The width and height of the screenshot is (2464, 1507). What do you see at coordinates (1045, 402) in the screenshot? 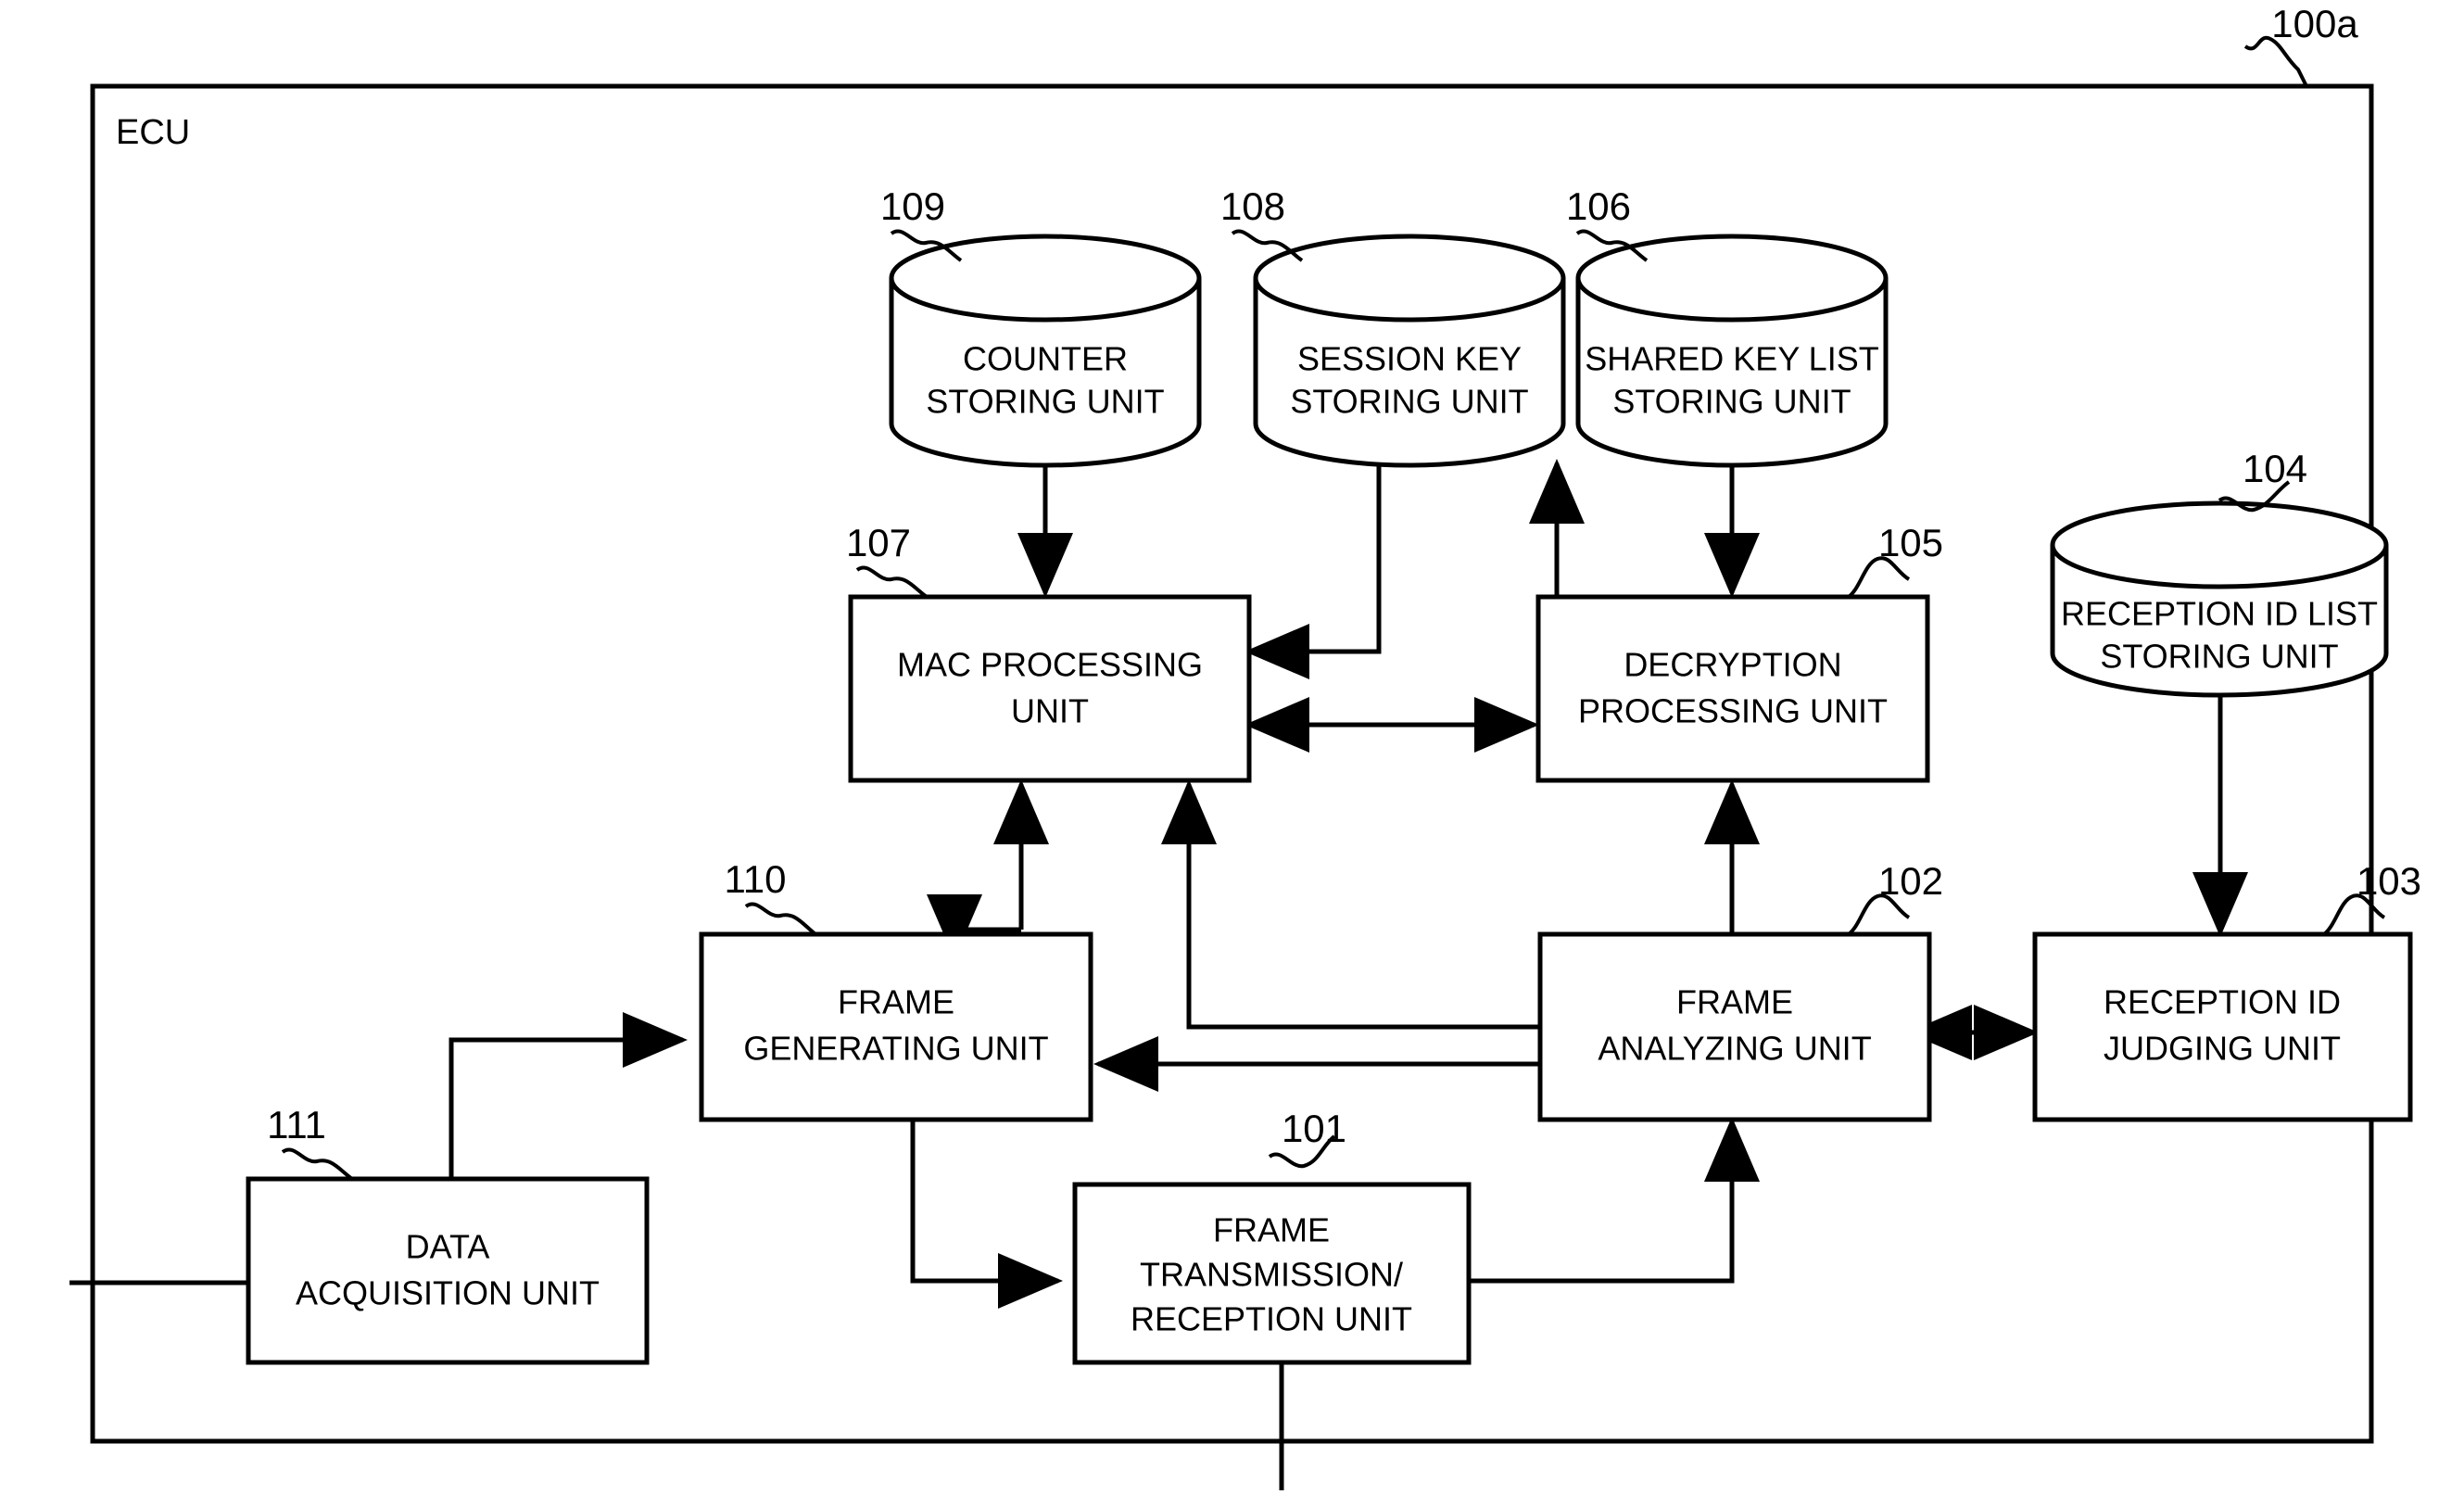
I see `counter-storing-unit-label-line2: STORING UNIT` at bounding box center [1045, 402].